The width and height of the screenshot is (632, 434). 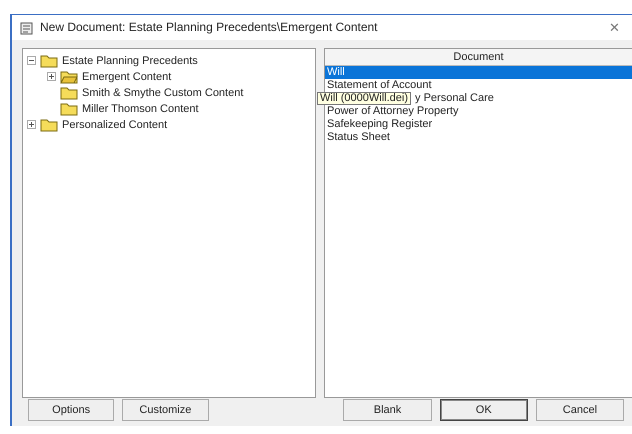 I want to click on dialog-button: Blank, so click(x=387, y=409).